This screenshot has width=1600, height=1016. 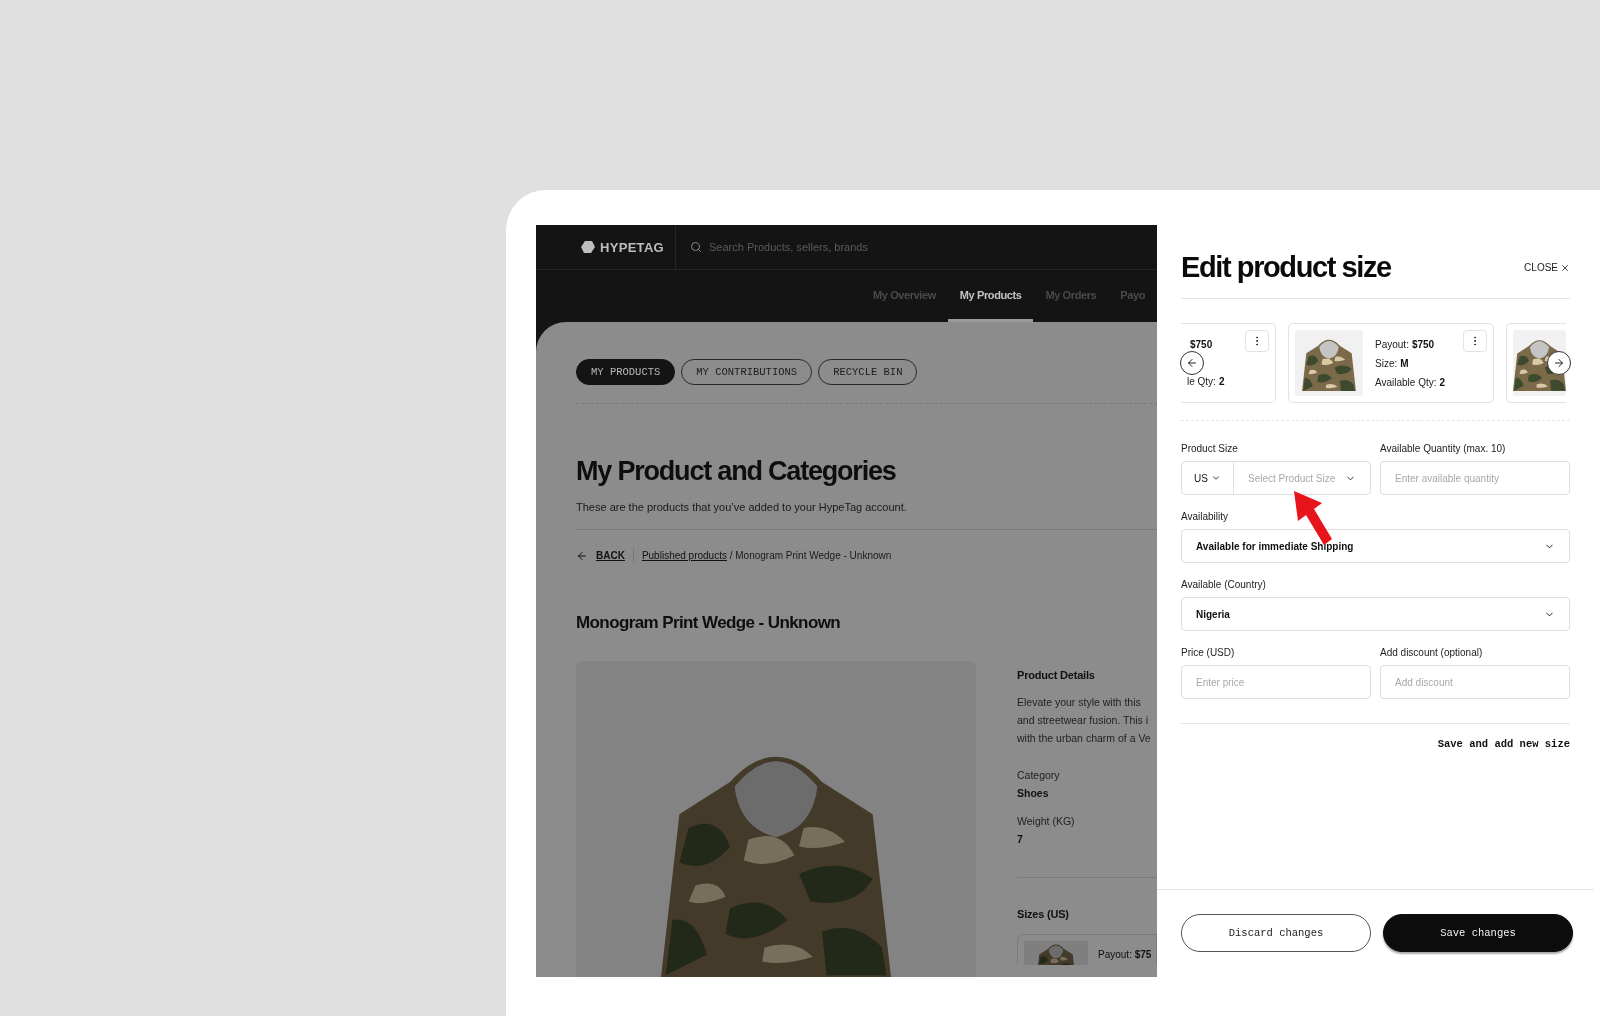 I want to click on country-select: Nigeria, so click(x=1375, y=614).